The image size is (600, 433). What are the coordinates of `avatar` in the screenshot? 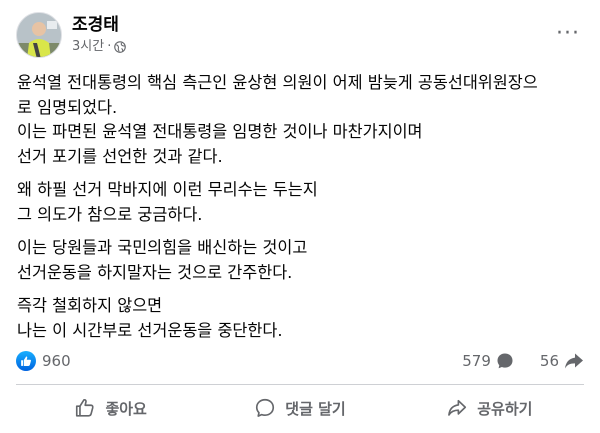 It's located at (39, 35).